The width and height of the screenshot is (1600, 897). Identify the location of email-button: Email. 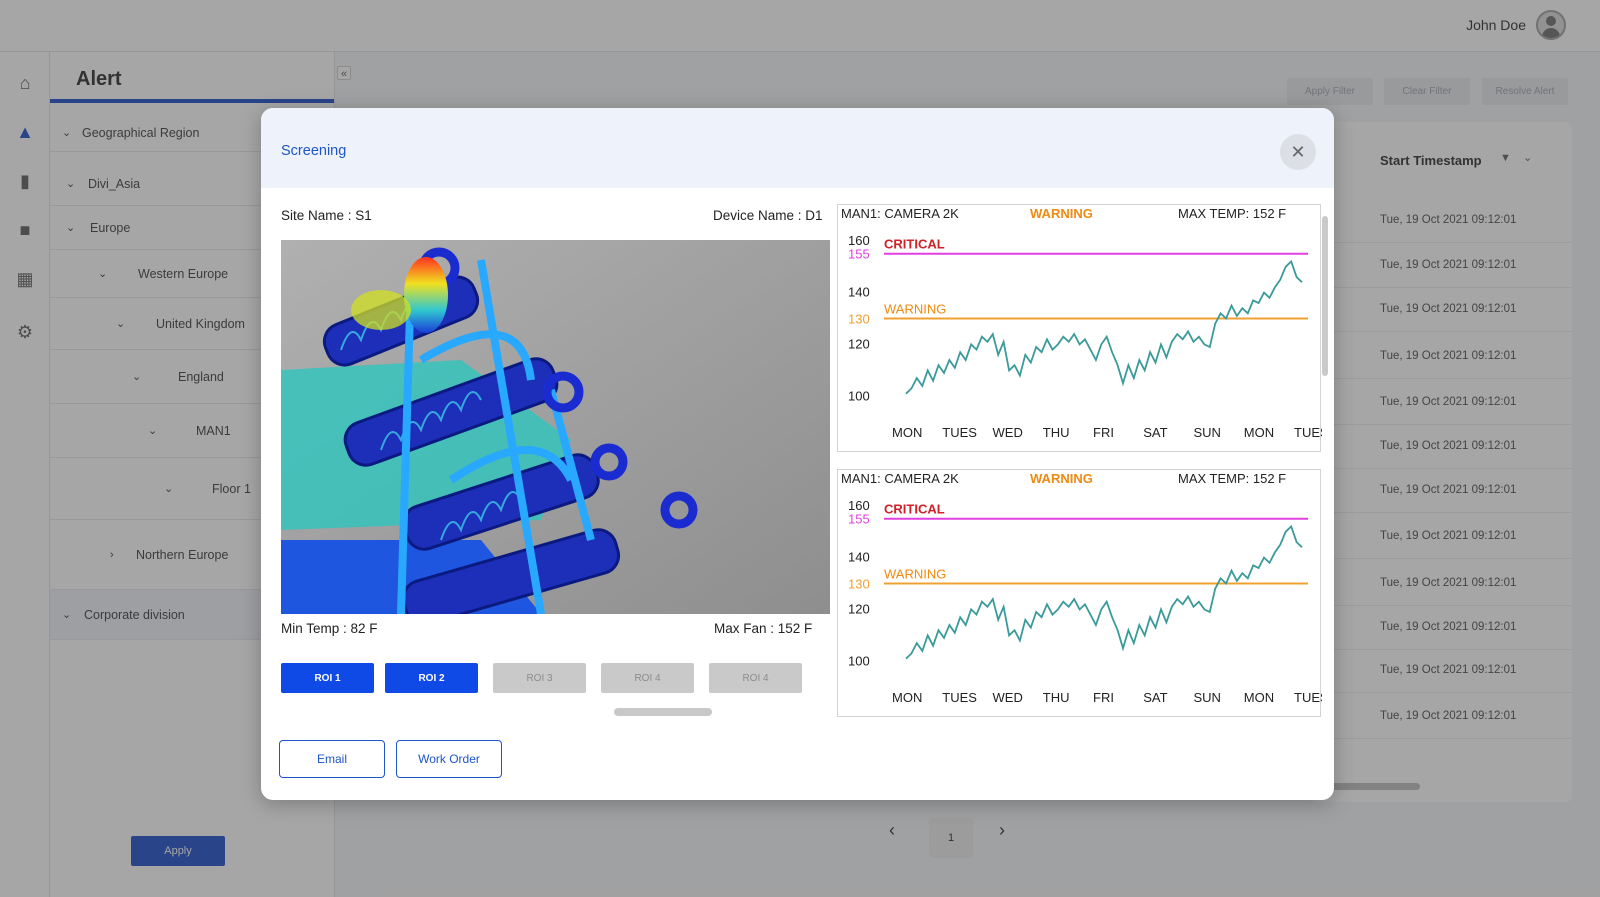
(332, 759).